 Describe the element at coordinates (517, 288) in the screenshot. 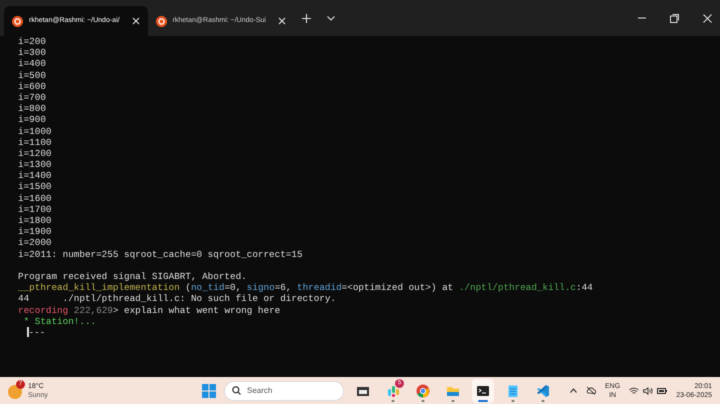

I see `terminal-text: ./nptl/pthread_kill.c` at that location.